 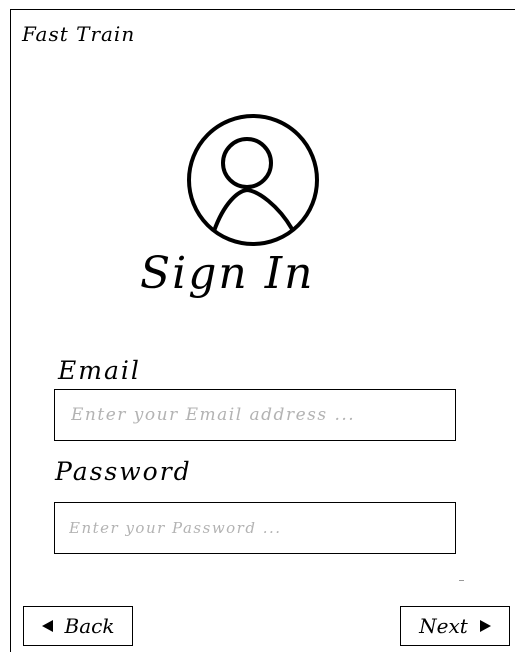 What do you see at coordinates (79, 34) in the screenshot?
I see `app-title: Fast Train` at bounding box center [79, 34].